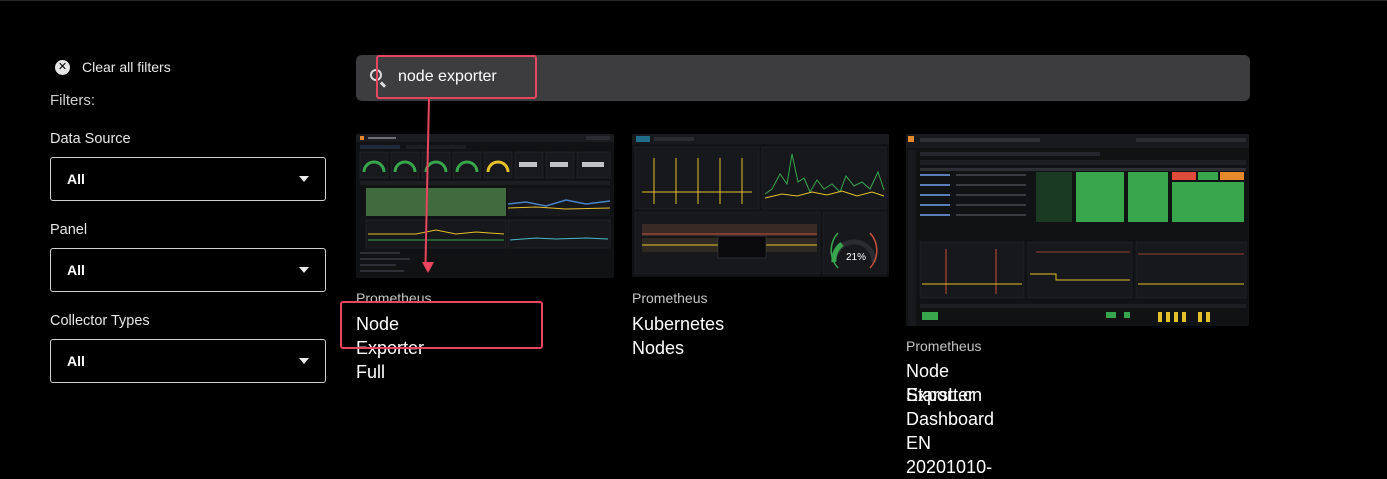 This screenshot has width=1387, height=479. I want to click on filters-heading: Filters:, so click(72, 100).